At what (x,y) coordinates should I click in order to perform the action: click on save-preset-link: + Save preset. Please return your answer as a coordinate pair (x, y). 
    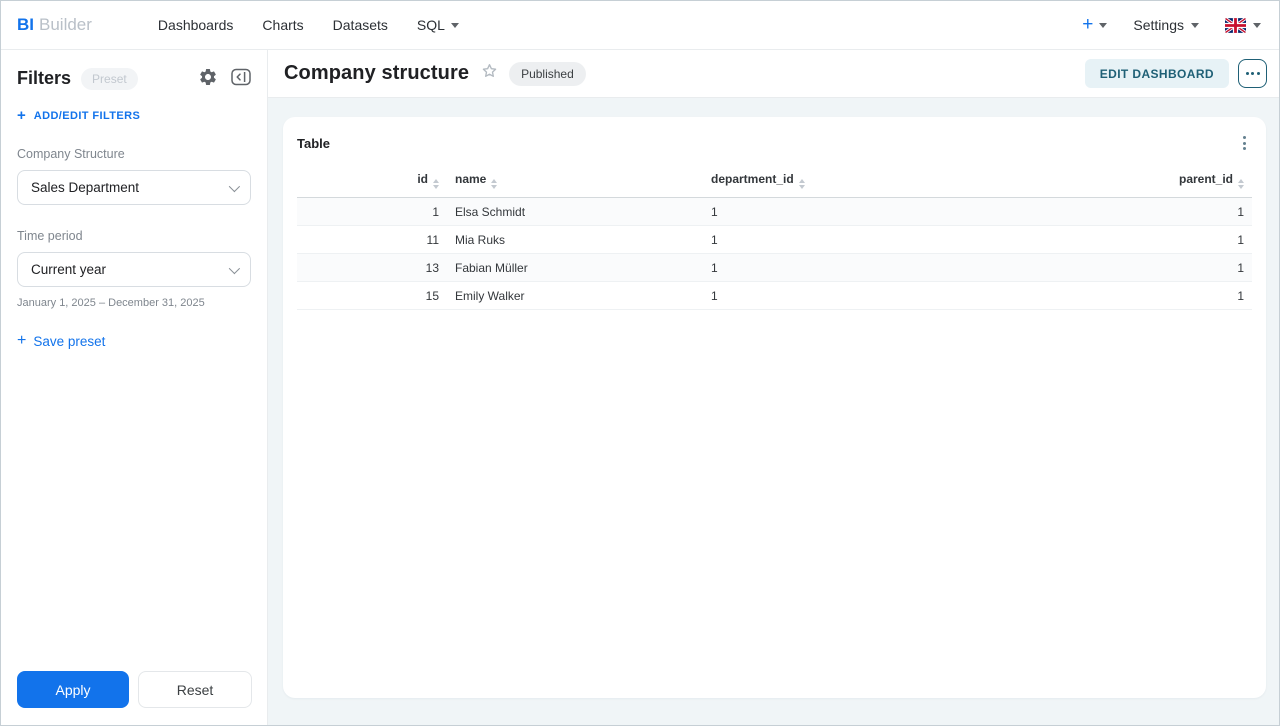
    Looking at the image, I should click on (134, 341).